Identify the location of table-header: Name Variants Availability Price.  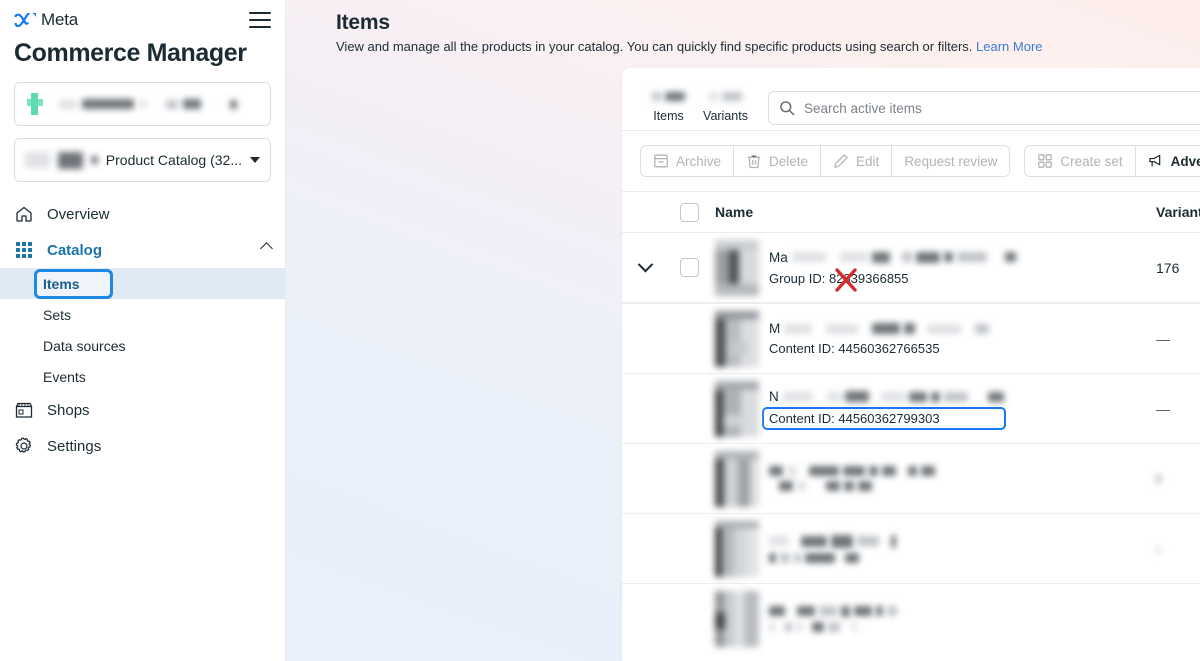
(911, 212).